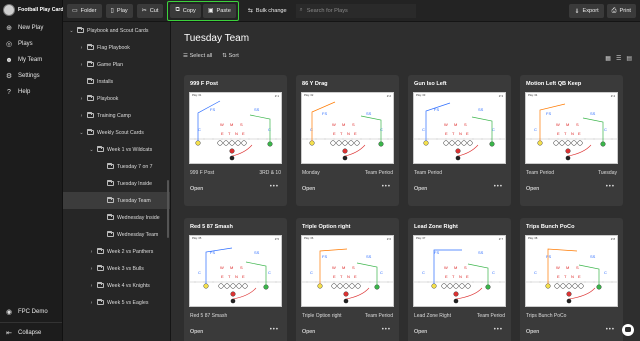 This screenshot has width=640, height=341. Describe the element at coordinates (231, 267) in the screenshot. I see `linebacker-label: M` at that location.